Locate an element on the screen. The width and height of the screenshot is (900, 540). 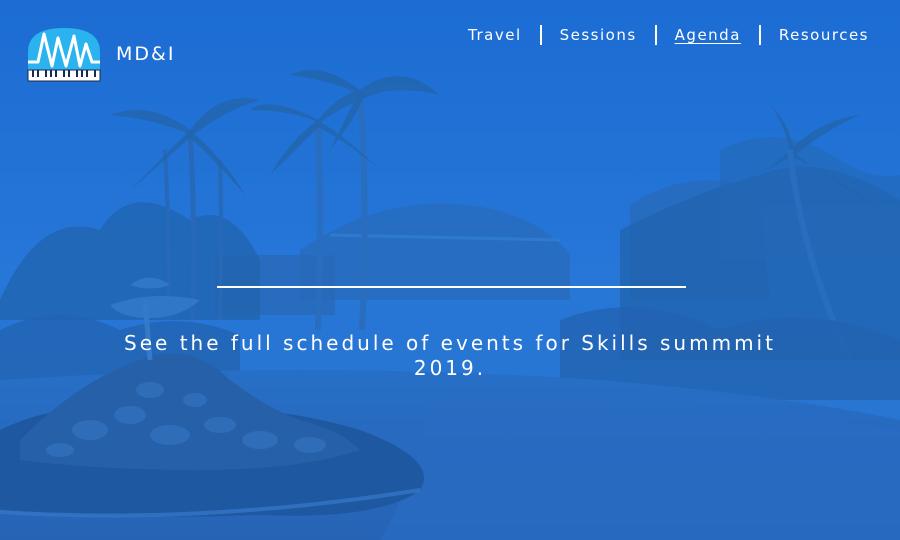
nav-resources-link: Resources is located at coordinates (824, 35).